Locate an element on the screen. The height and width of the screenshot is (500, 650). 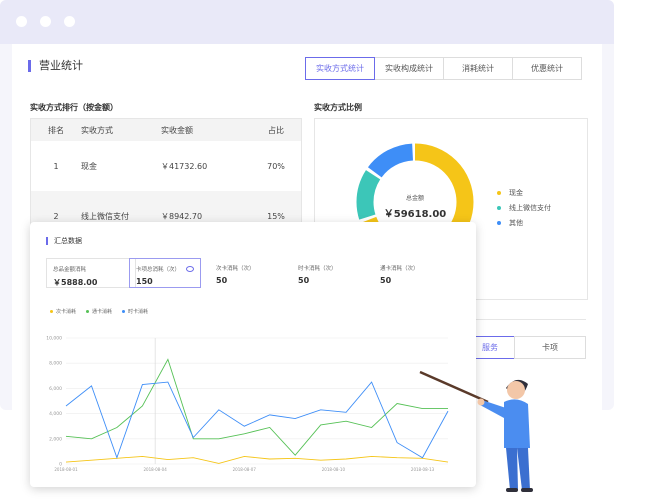
header-amount: 实收金额 is located at coordinates (177, 130).